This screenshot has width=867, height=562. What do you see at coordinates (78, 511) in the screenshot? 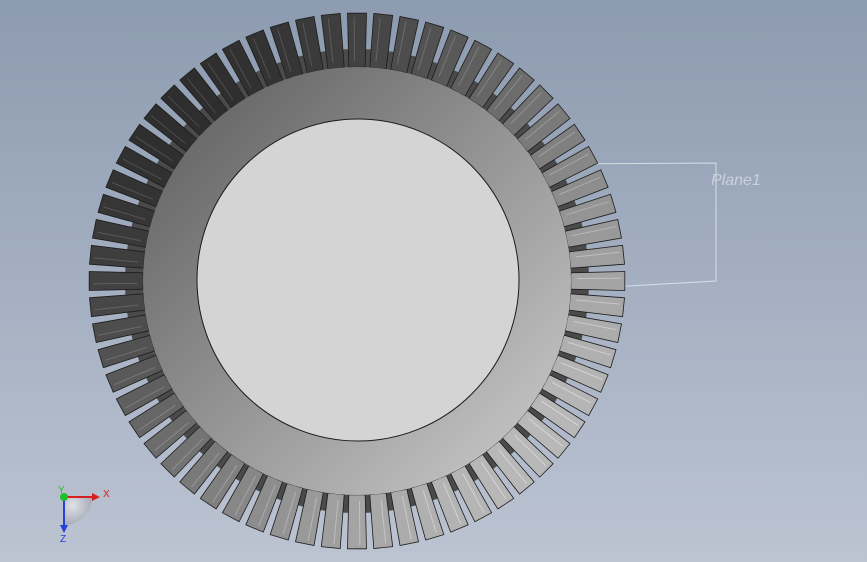
I see `triad-shade` at bounding box center [78, 511].